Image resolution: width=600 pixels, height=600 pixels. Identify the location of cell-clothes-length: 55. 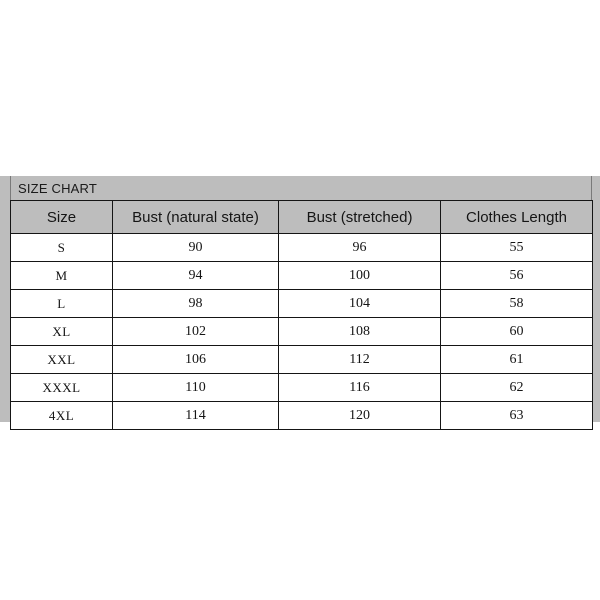
(516, 247).